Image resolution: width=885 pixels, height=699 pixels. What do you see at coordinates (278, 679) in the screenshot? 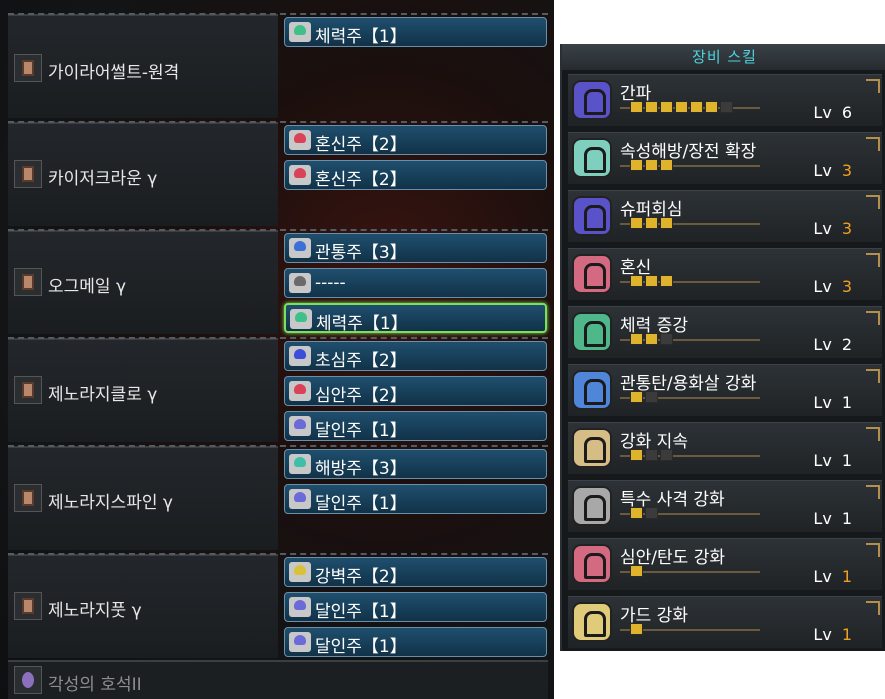
I see `equipment-slot-charm: 각성의 호석II` at bounding box center [278, 679].